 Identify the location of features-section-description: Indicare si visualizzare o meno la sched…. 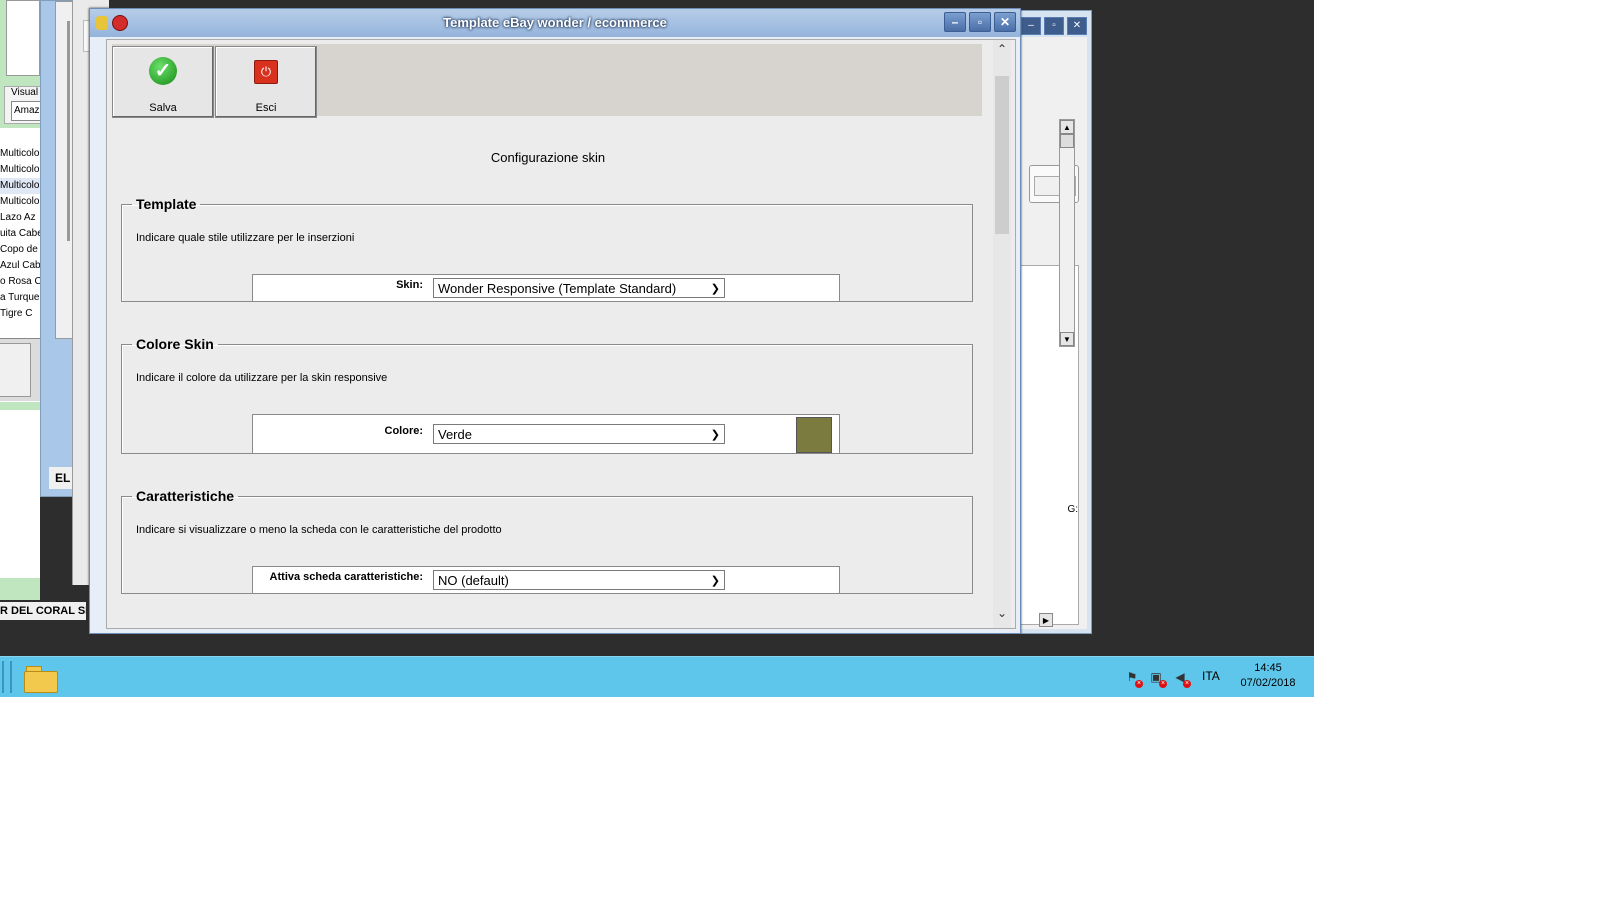
(319, 530).